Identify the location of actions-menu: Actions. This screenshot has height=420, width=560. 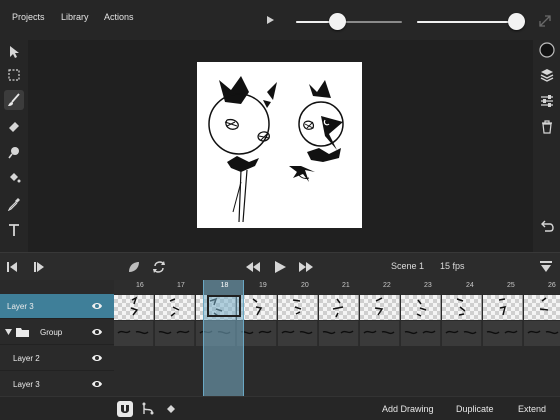
(119, 17).